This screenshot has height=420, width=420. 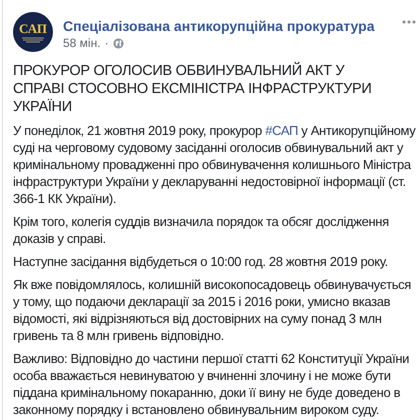 What do you see at coordinates (118, 43) in the screenshot?
I see `globe-icon` at bounding box center [118, 43].